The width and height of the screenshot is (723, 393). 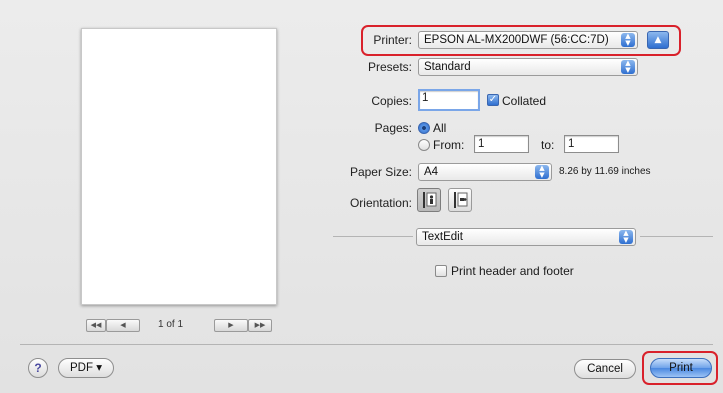 What do you see at coordinates (524, 101) in the screenshot?
I see `collated-label: Collated` at bounding box center [524, 101].